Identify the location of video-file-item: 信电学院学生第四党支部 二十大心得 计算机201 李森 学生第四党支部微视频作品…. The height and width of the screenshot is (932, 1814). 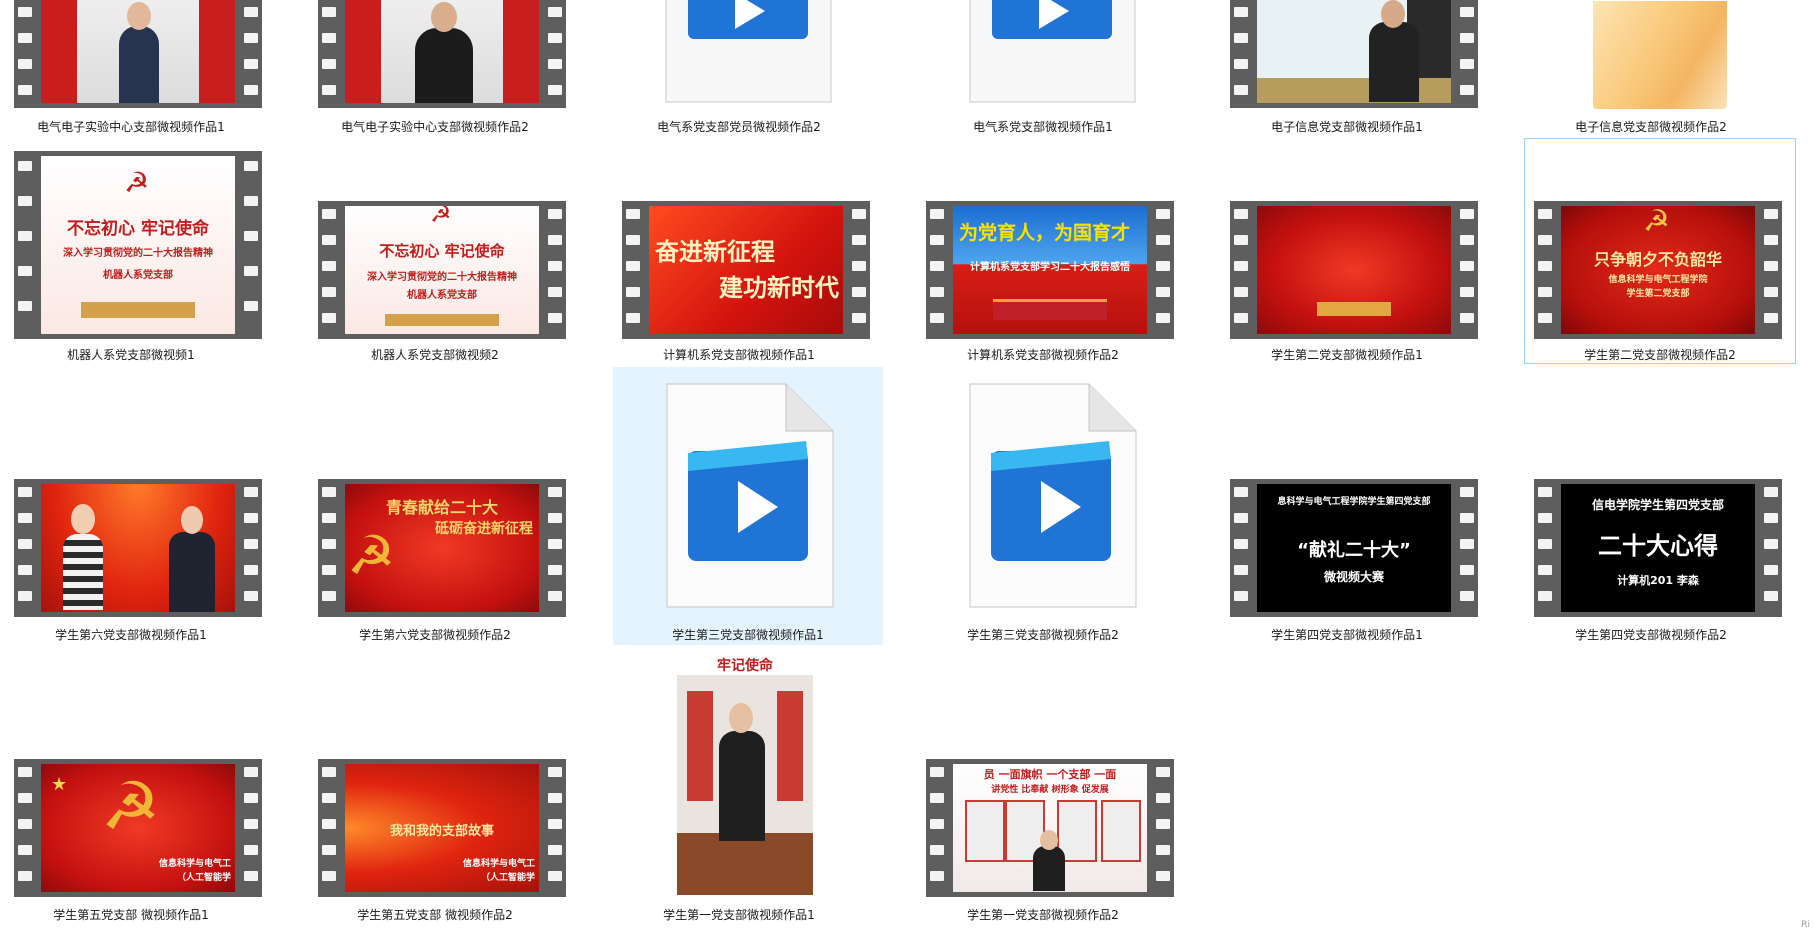
(1651, 507).